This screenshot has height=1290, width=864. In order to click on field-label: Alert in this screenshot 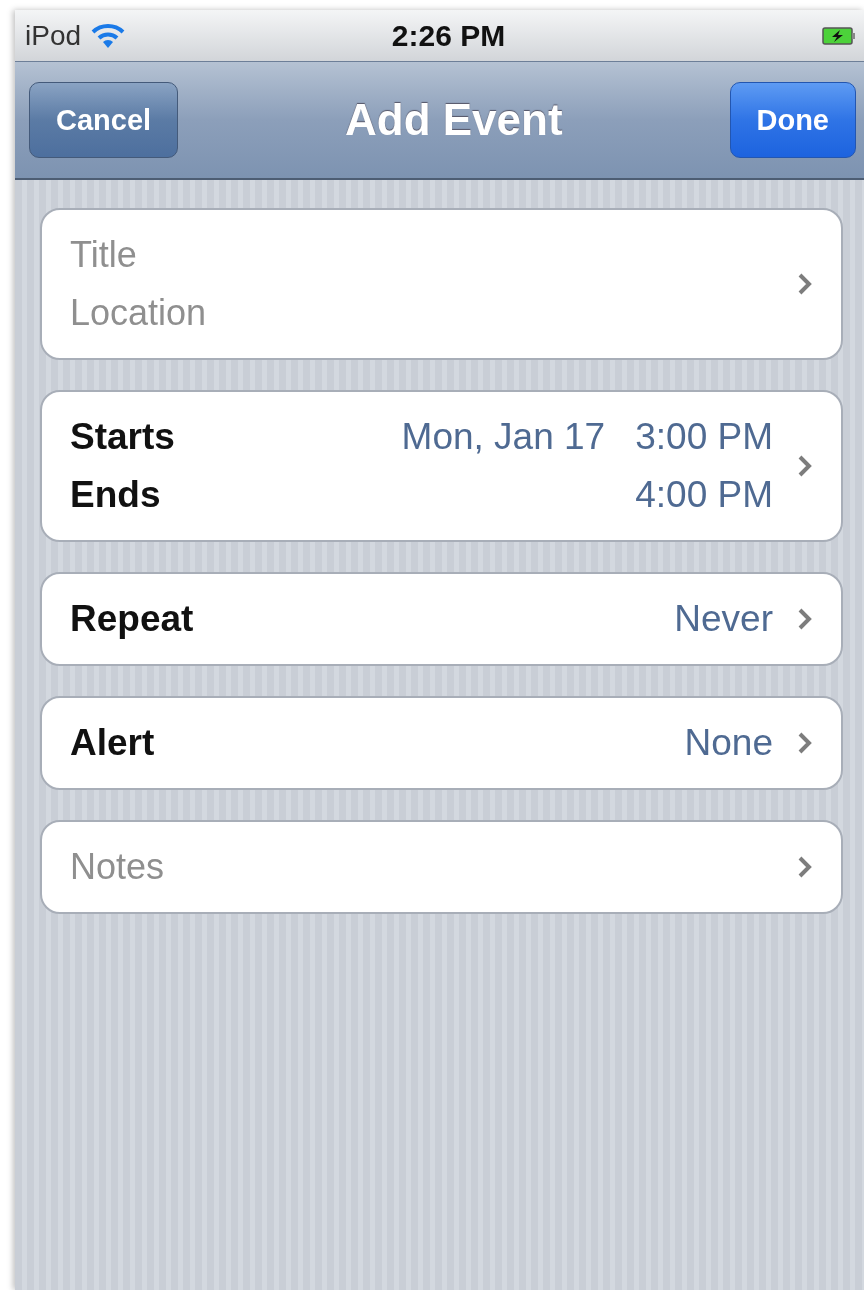, I will do `click(112, 743)`.